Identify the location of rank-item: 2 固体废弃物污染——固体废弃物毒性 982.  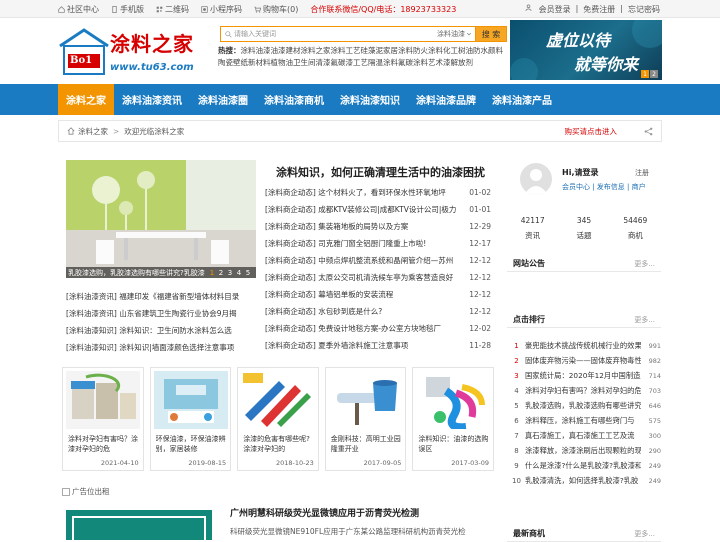
(586, 360).